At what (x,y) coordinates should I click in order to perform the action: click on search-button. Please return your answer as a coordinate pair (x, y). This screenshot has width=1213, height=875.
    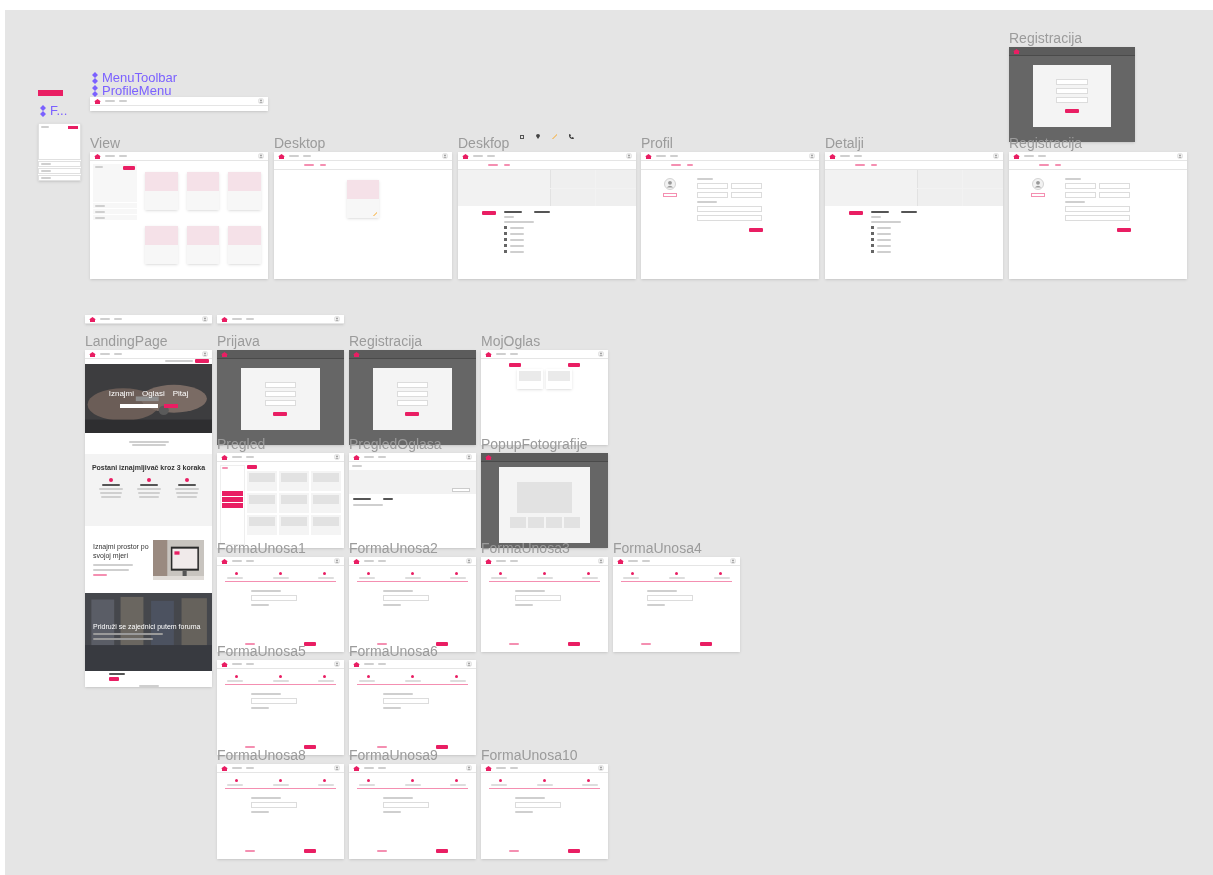
    Looking at the image, I should click on (170, 405).